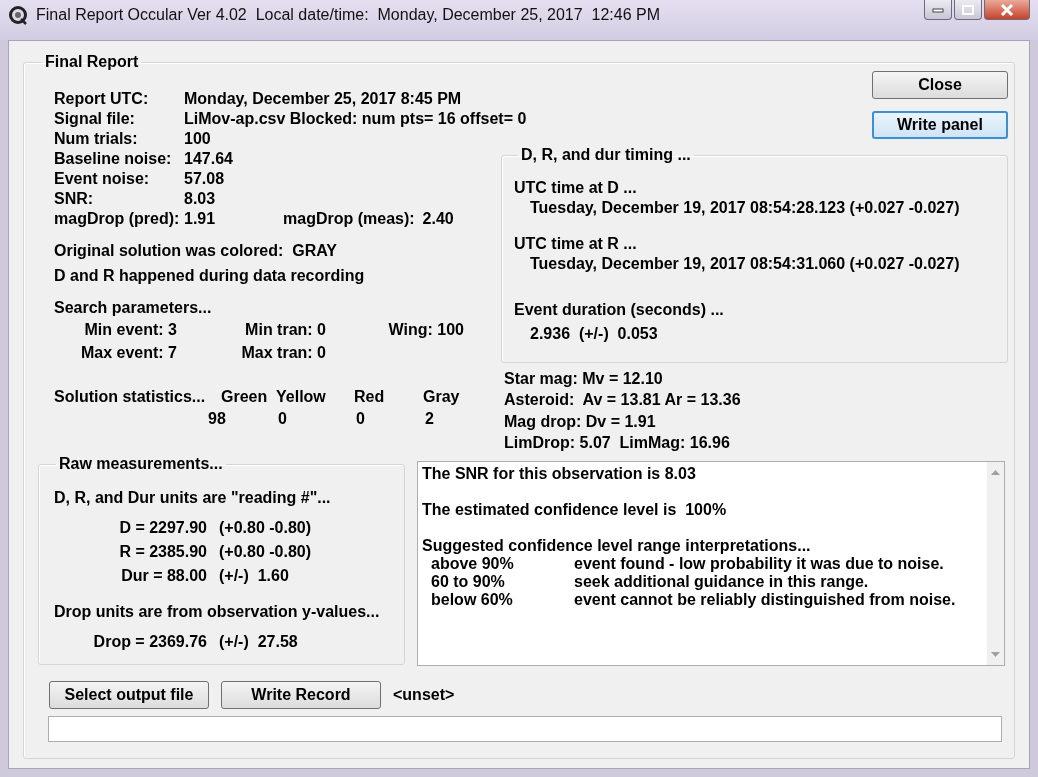 The image size is (1038, 777). Describe the element at coordinates (200, 199) in the screenshot. I see `field-value: 8.03` at that location.